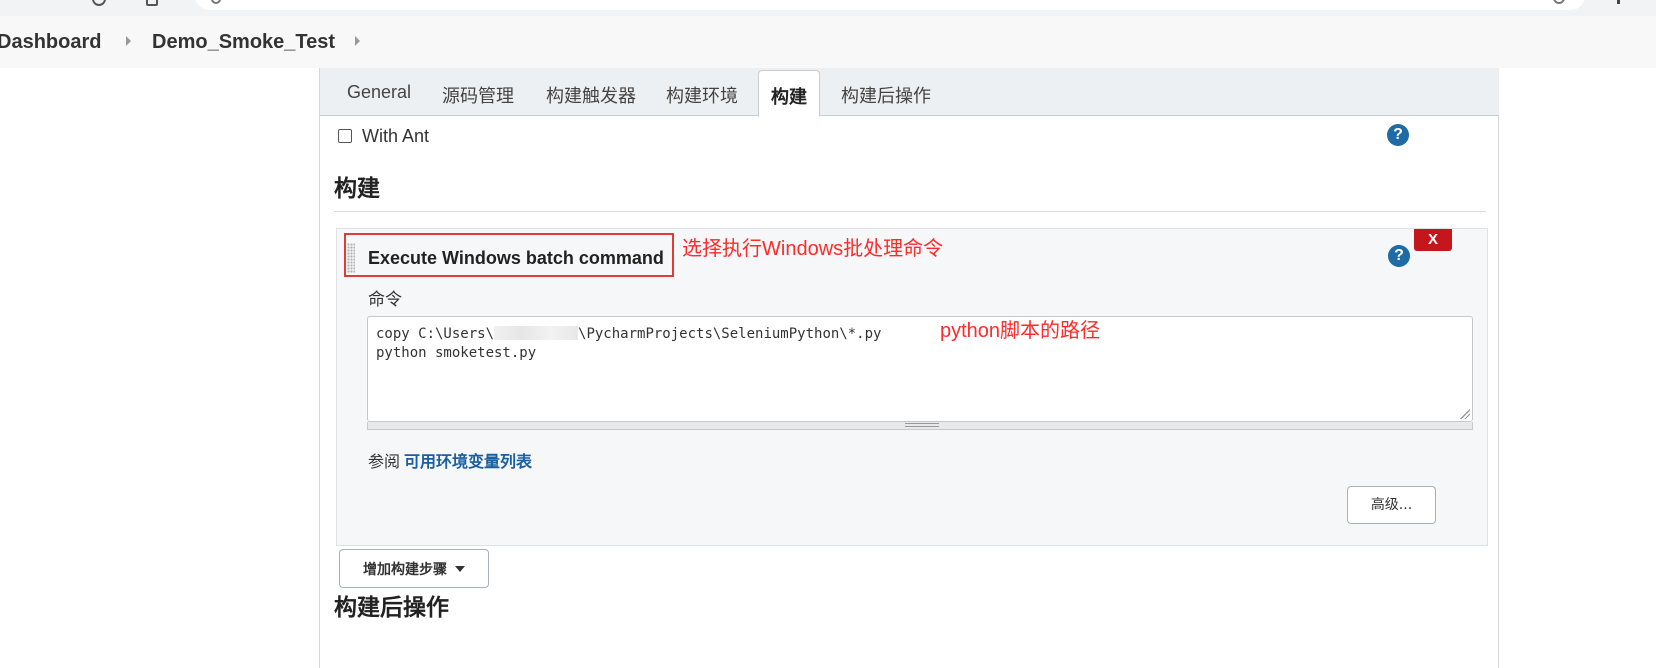 Image resolution: width=1656 pixels, height=668 pixels. What do you see at coordinates (516, 258) in the screenshot?
I see `step-title: Execute Windows batch command` at bounding box center [516, 258].